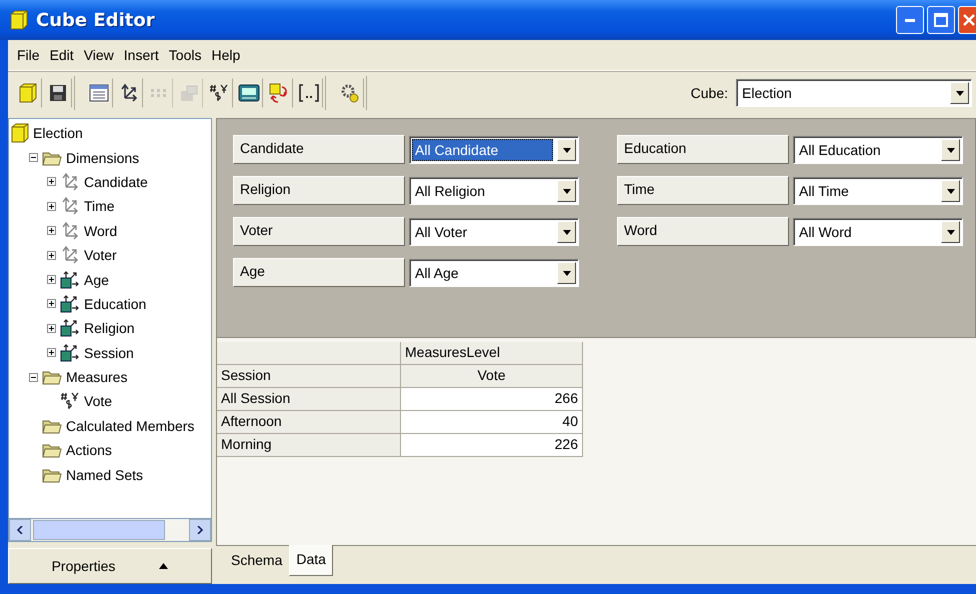 The width and height of the screenshot is (976, 594). Describe the element at coordinates (494, 150) in the screenshot. I see `dropdown: All Candidate` at that location.